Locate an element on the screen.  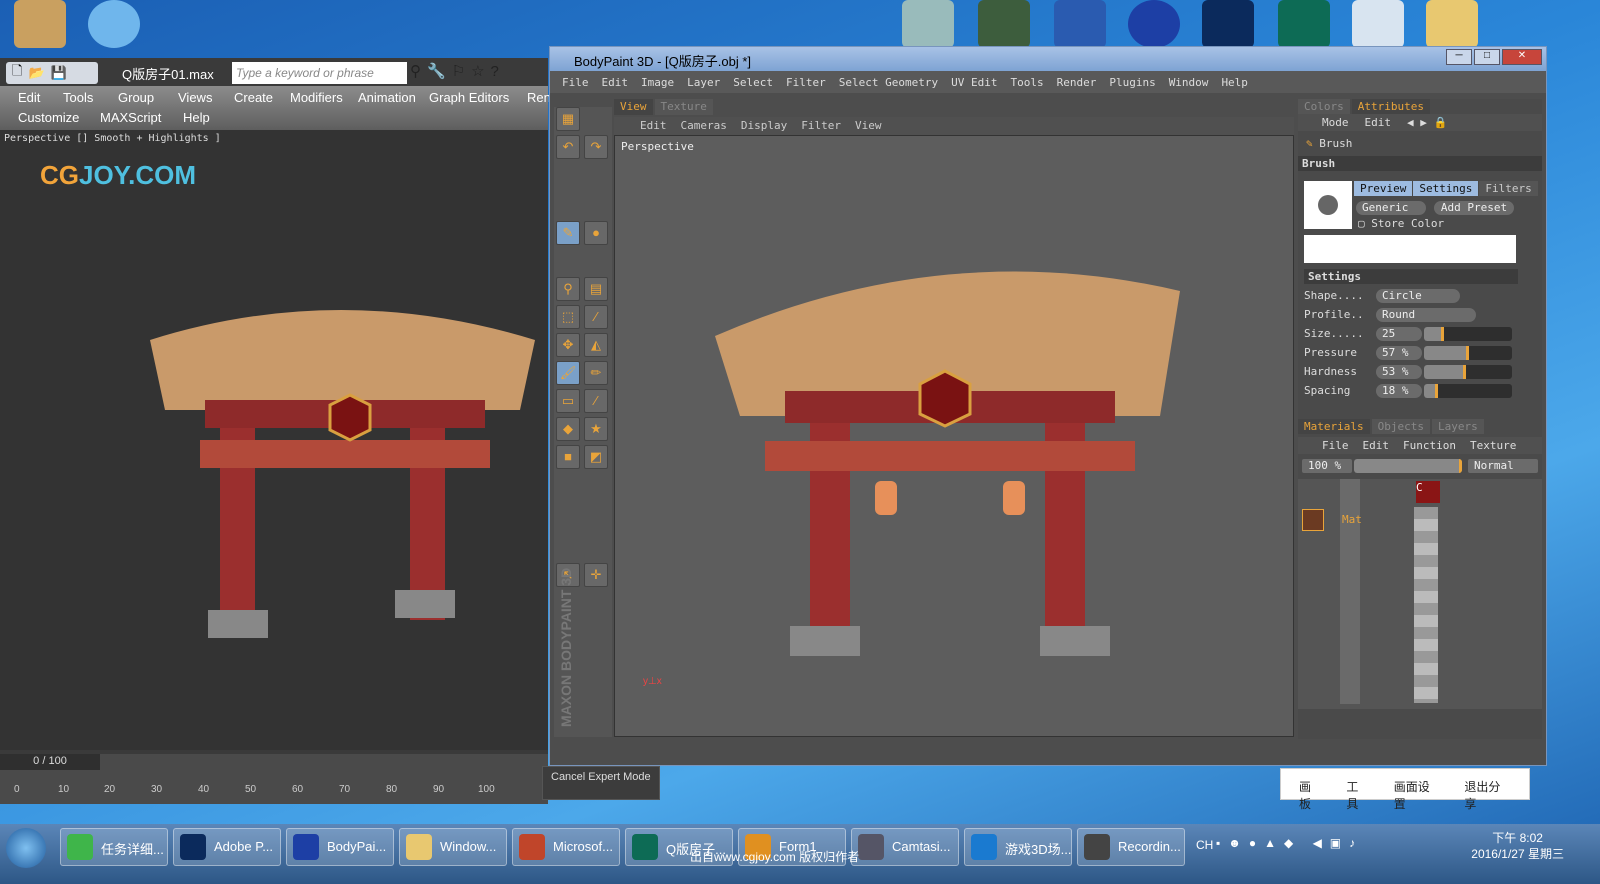
gradient-tool: ■ is located at coordinates (568, 457).